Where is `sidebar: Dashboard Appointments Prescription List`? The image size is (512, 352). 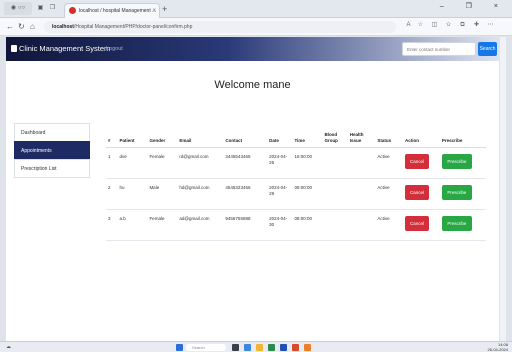
sidebar: Dashboard Appointments Prescription List is located at coordinates (52, 150).